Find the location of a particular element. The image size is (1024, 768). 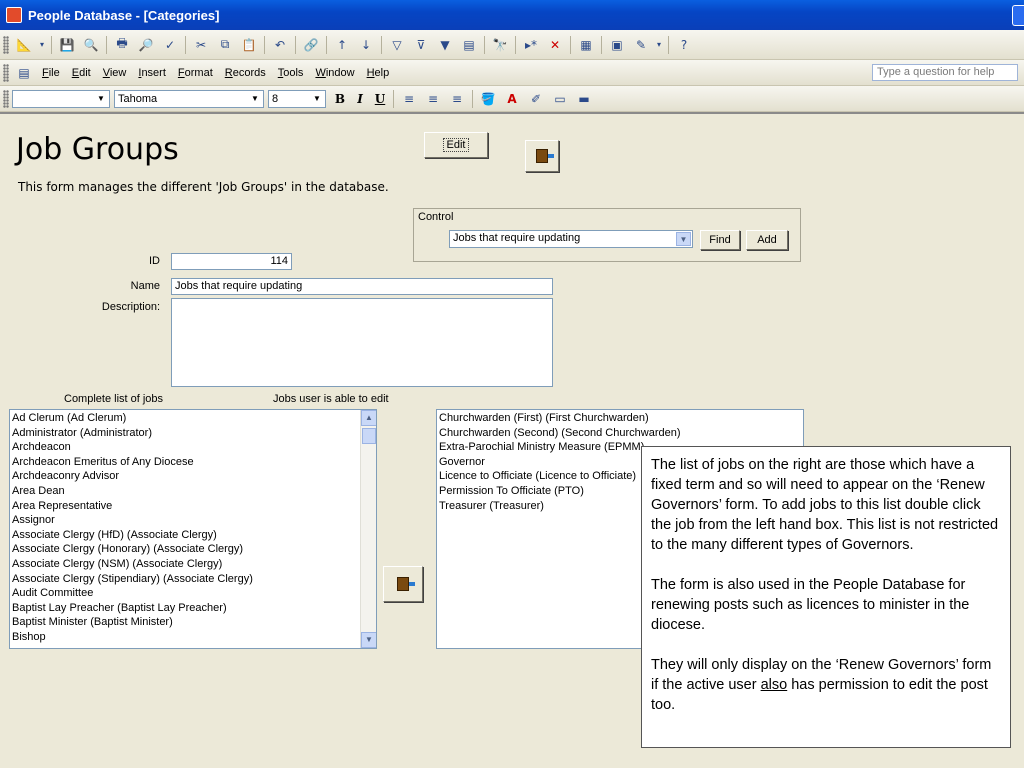

find-icon: 🔭 is located at coordinates (500, 45).